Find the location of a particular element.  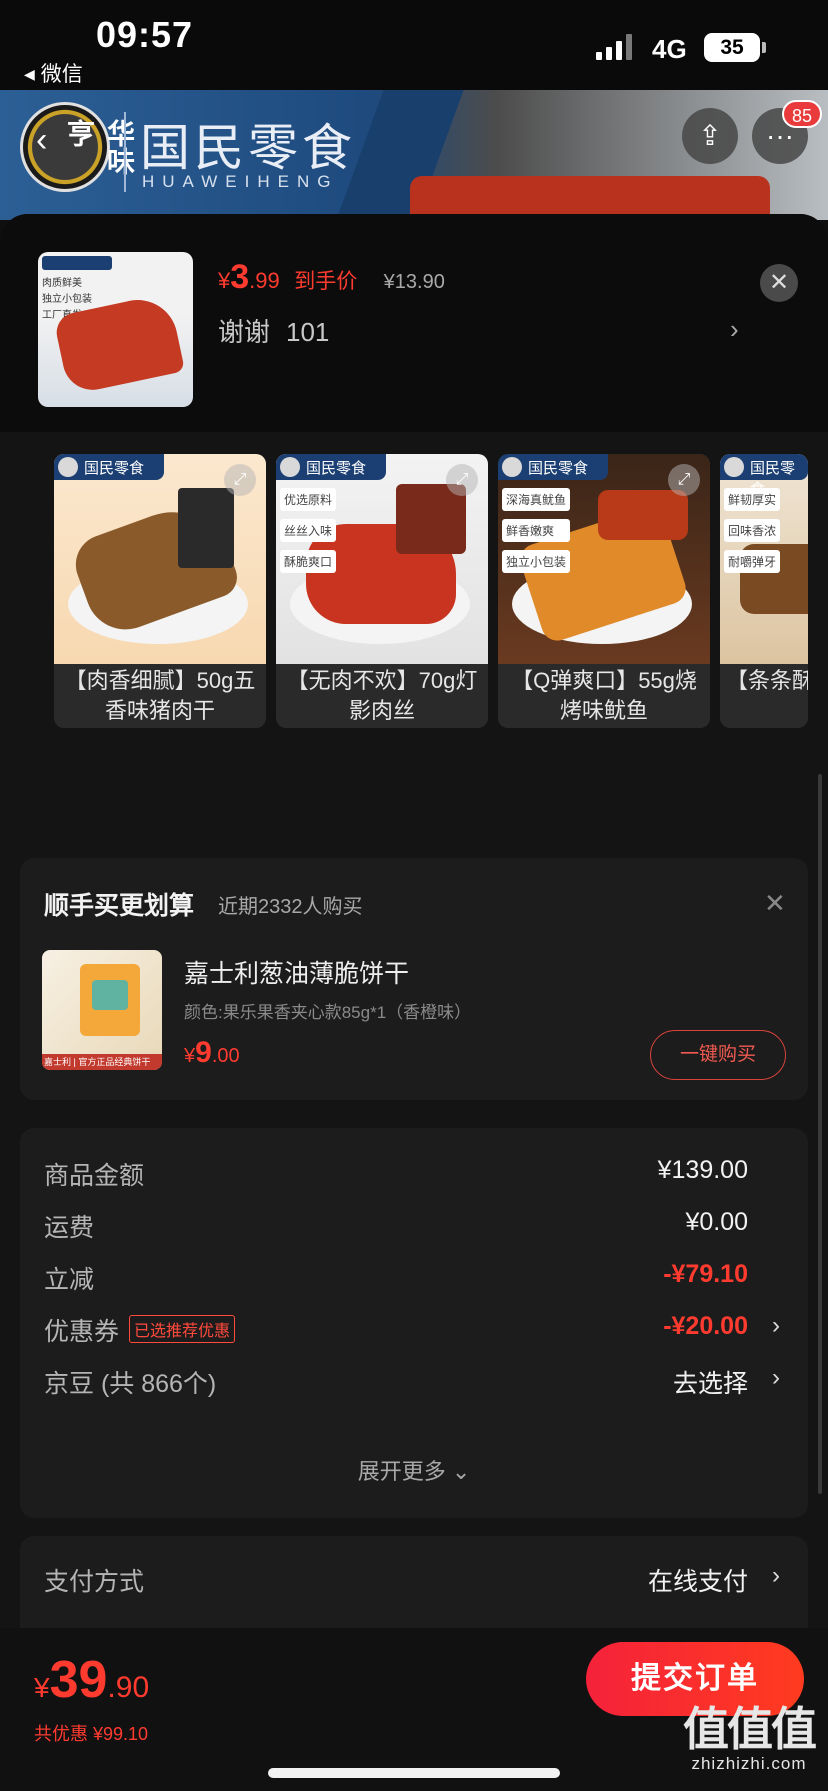

add-on-thumbnail: 嘉士利 | 官方正品经典饼干 is located at coordinates (102, 1010).